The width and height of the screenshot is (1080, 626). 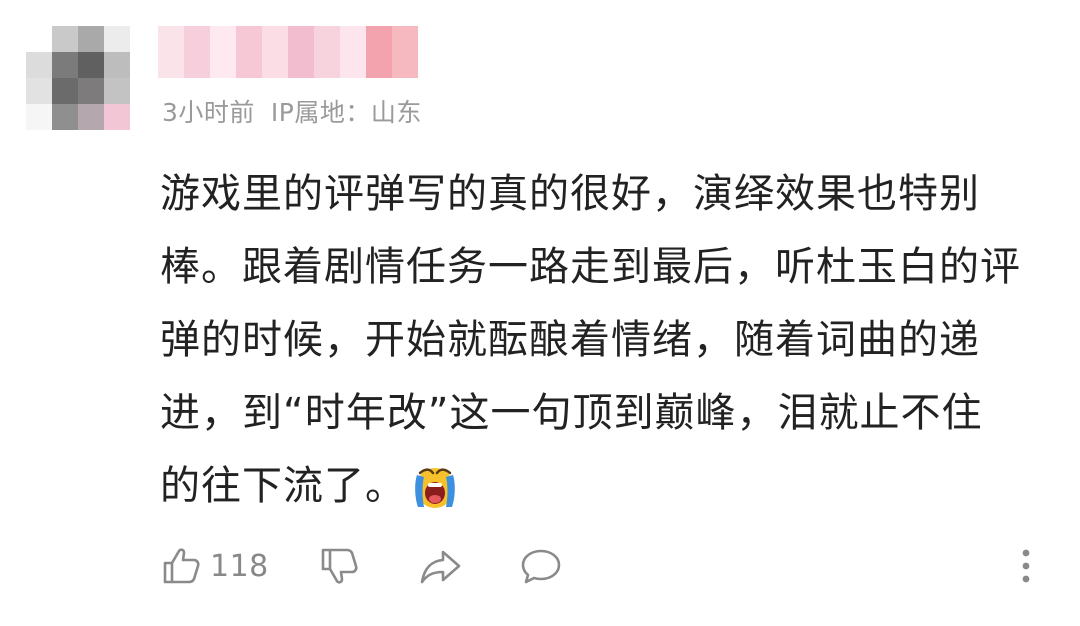 I want to click on comment-line: 的往下流了。, so click(x=283, y=486).